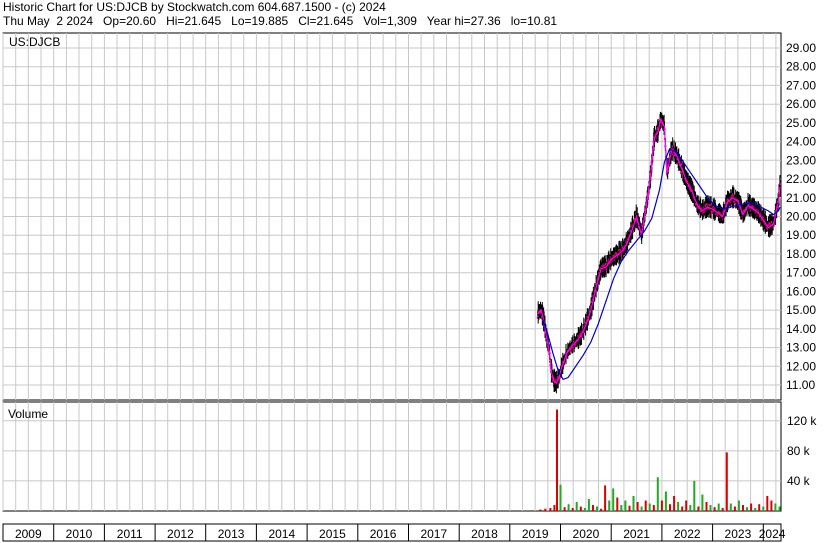 The width and height of the screenshot is (830, 543). What do you see at coordinates (332, 534) in the screenshot?
I see `year-tick-label: 2015` at bounding box center [332, 534].